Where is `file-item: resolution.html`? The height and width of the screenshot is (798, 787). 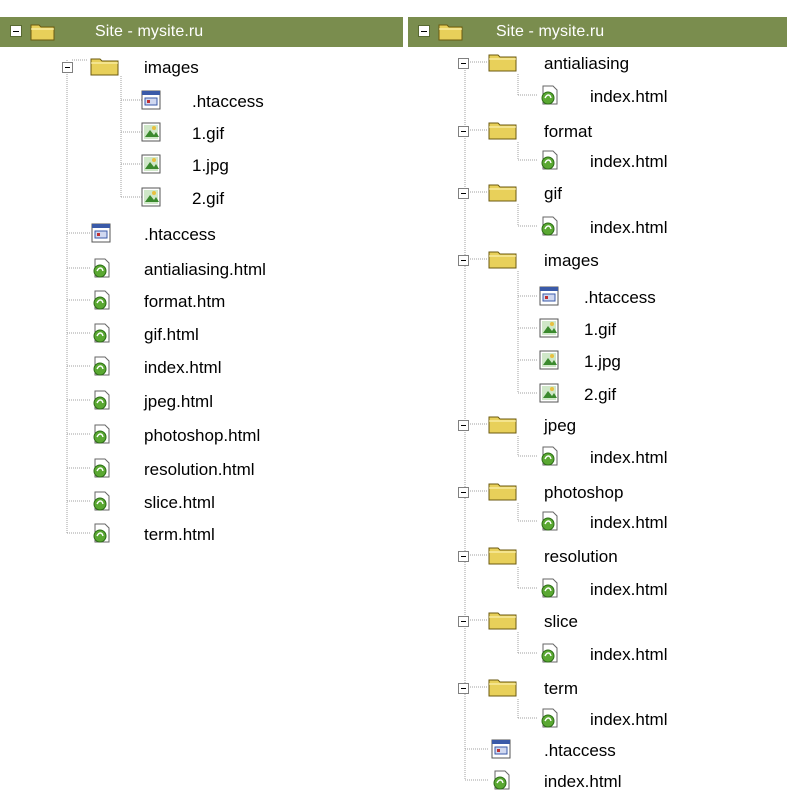 file-item: resolution.html is located at coordinates (220, 470).